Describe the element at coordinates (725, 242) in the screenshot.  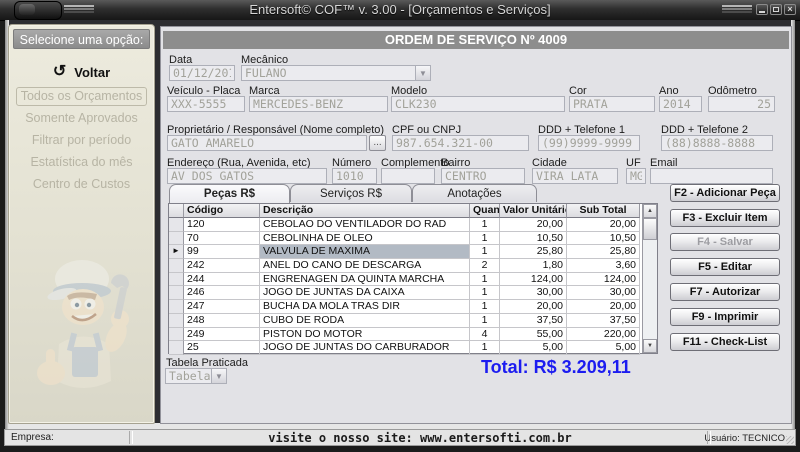
I see `action-button-salvar: F4 - Salvar` at that location.